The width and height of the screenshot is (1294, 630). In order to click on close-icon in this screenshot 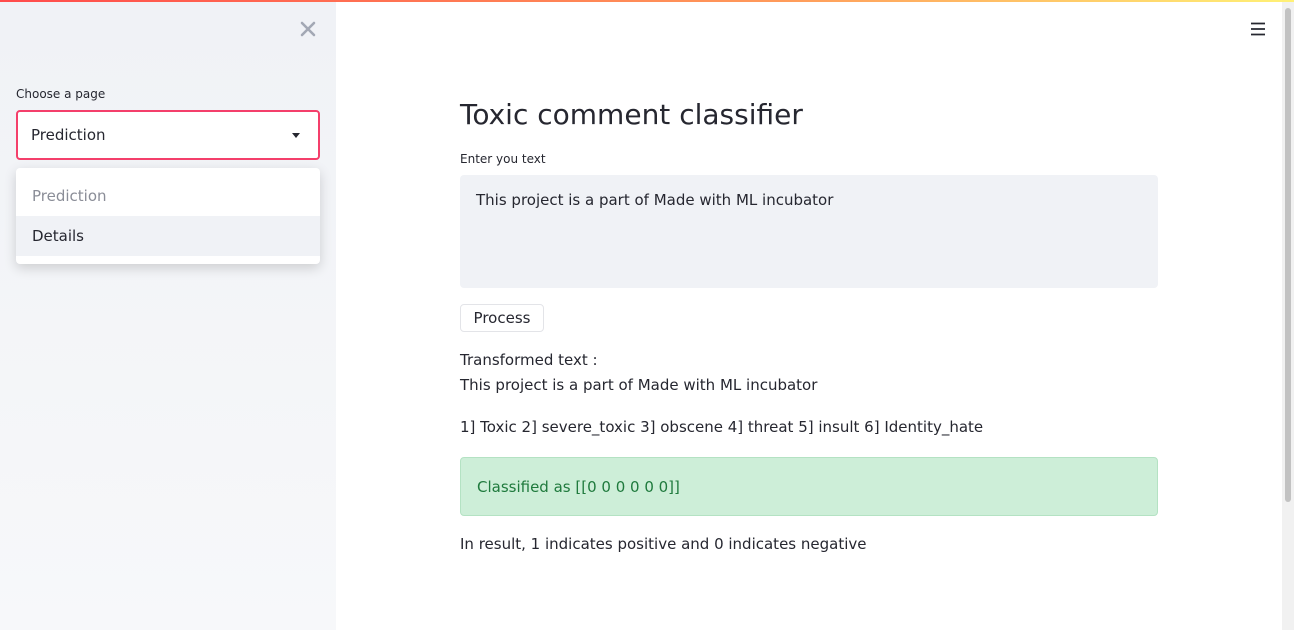, I will do `click(308, 29)`.